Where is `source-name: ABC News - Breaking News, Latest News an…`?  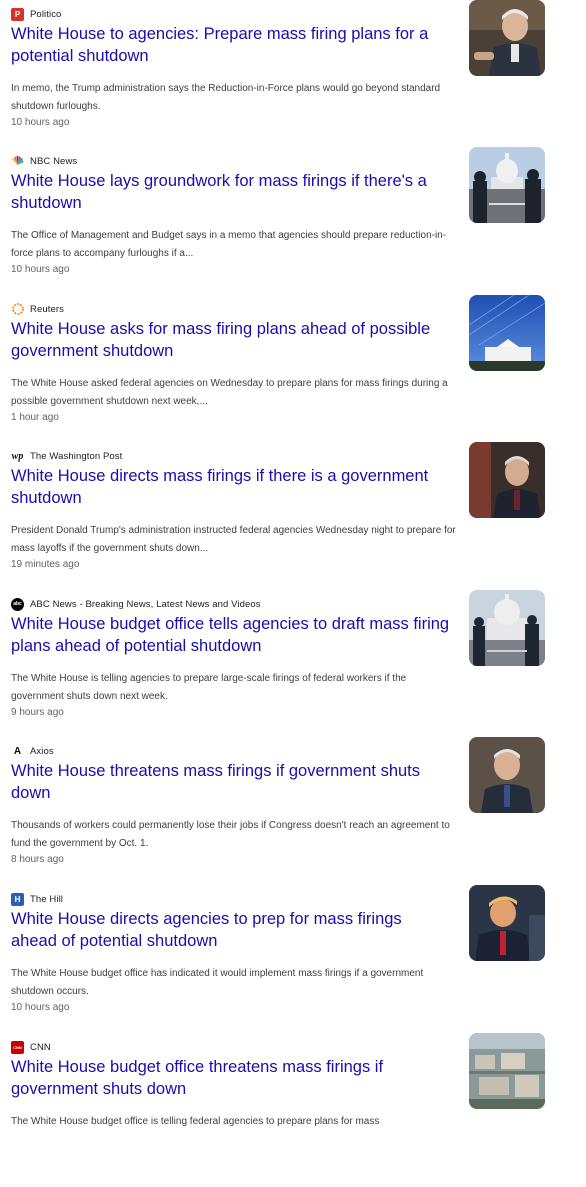 source-name: ABC News - Breaking News, Latest News an… is located at coordinates (145, 604).